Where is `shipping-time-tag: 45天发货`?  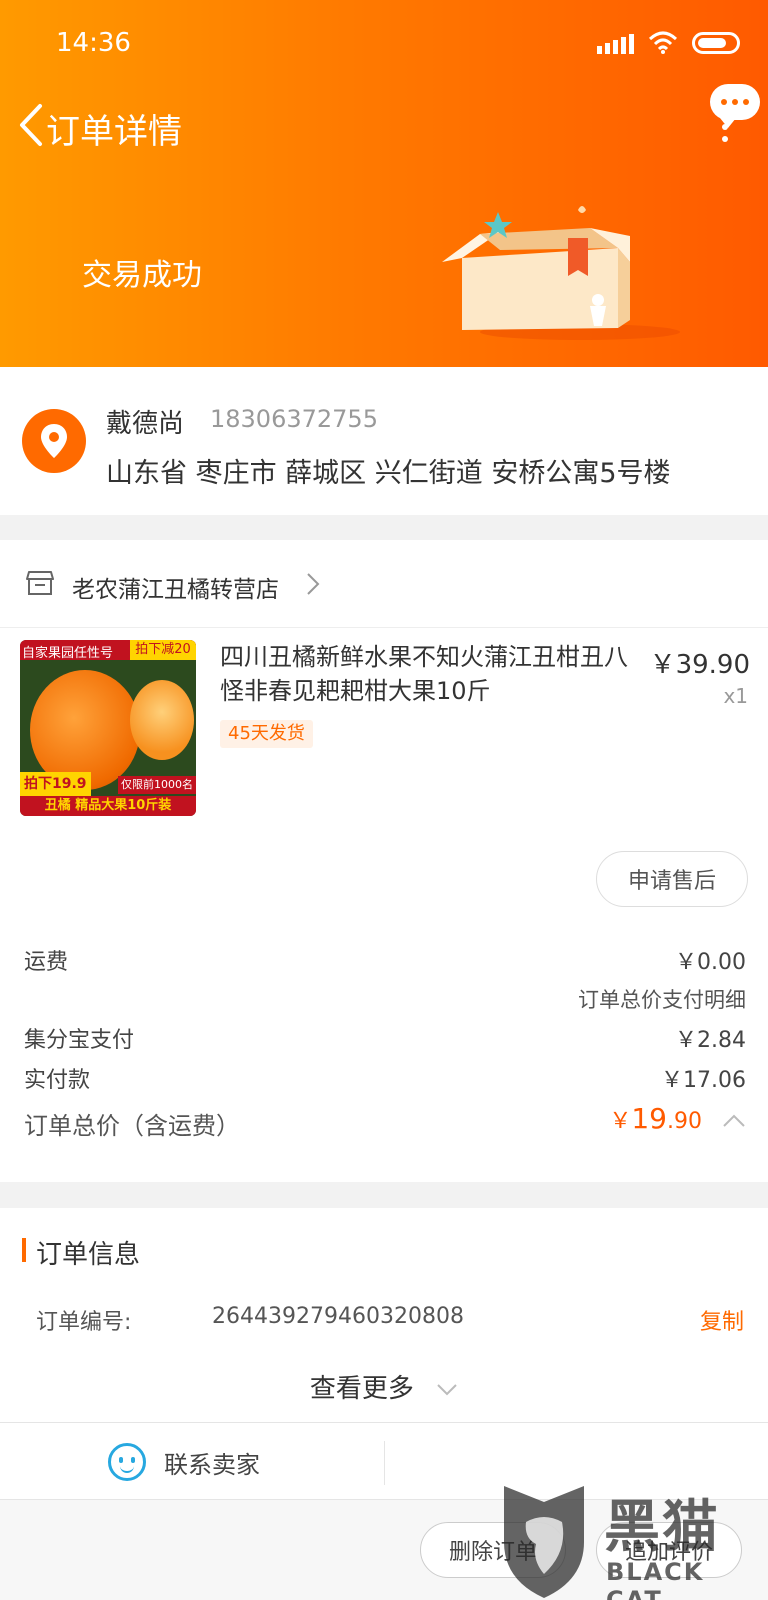
shipping-time-tag: 45天发货 is located at coordinates (266, 734).